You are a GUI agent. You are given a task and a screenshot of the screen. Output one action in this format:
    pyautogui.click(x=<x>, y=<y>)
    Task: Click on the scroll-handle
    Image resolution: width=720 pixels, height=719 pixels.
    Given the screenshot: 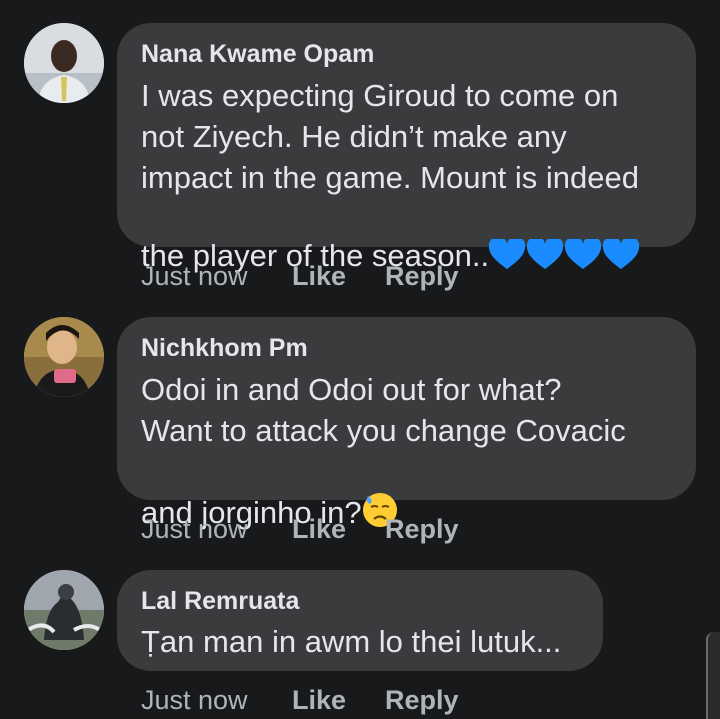 What is the action you would take?
    pyautogui.click(x=713, y=675)
    